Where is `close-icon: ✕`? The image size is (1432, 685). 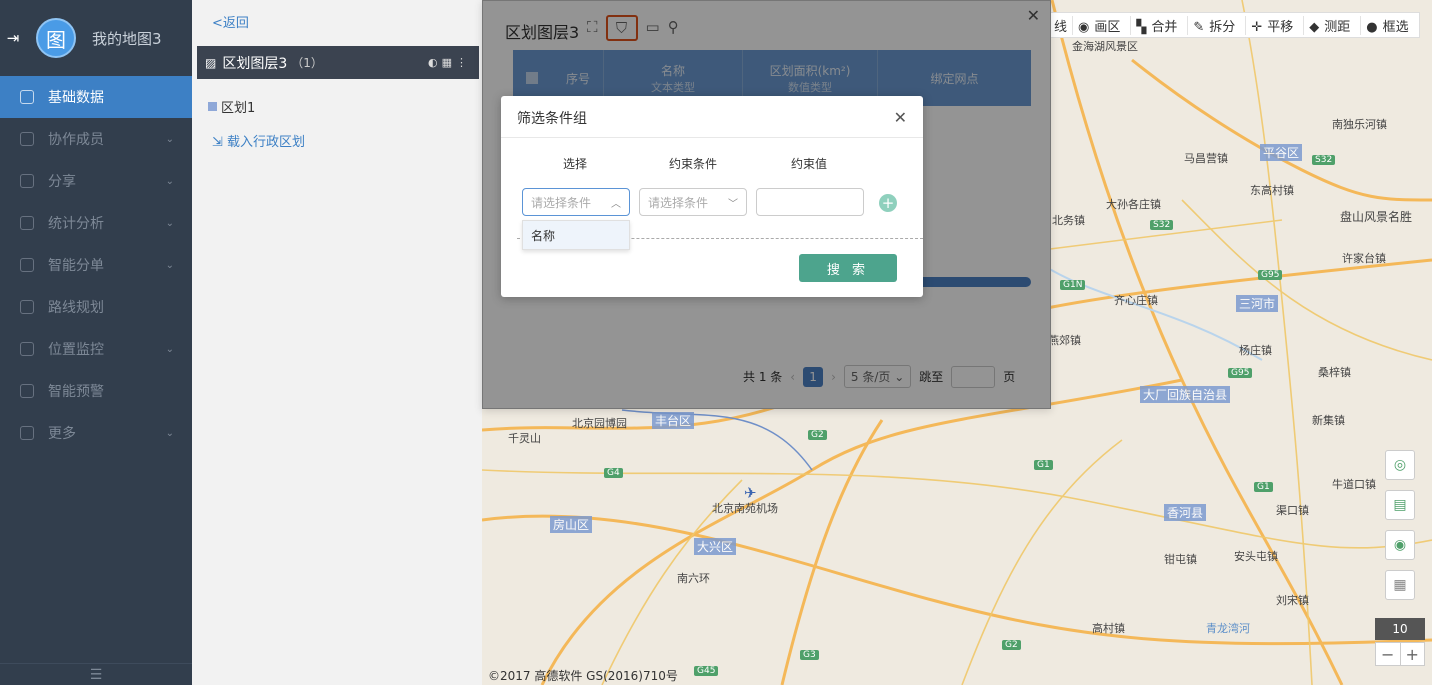
close-icon: ✕ is located at coordinates (900, 117).